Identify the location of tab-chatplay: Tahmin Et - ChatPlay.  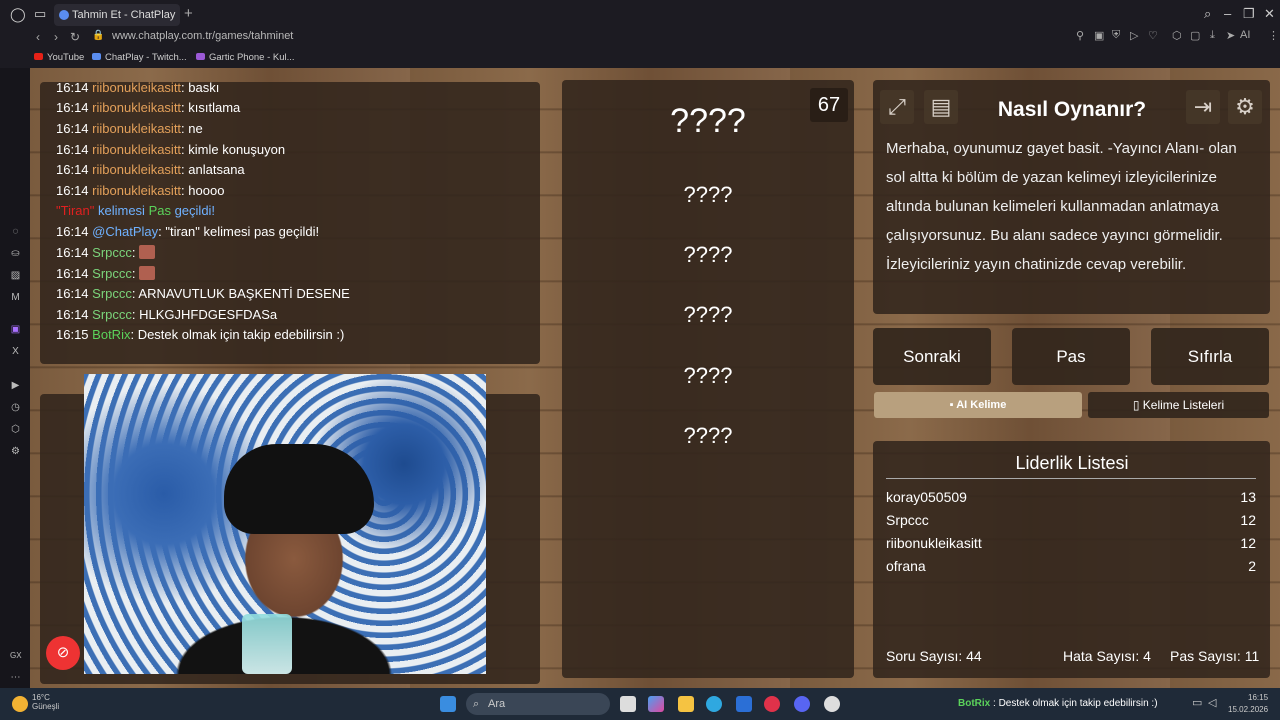
(117, 15).